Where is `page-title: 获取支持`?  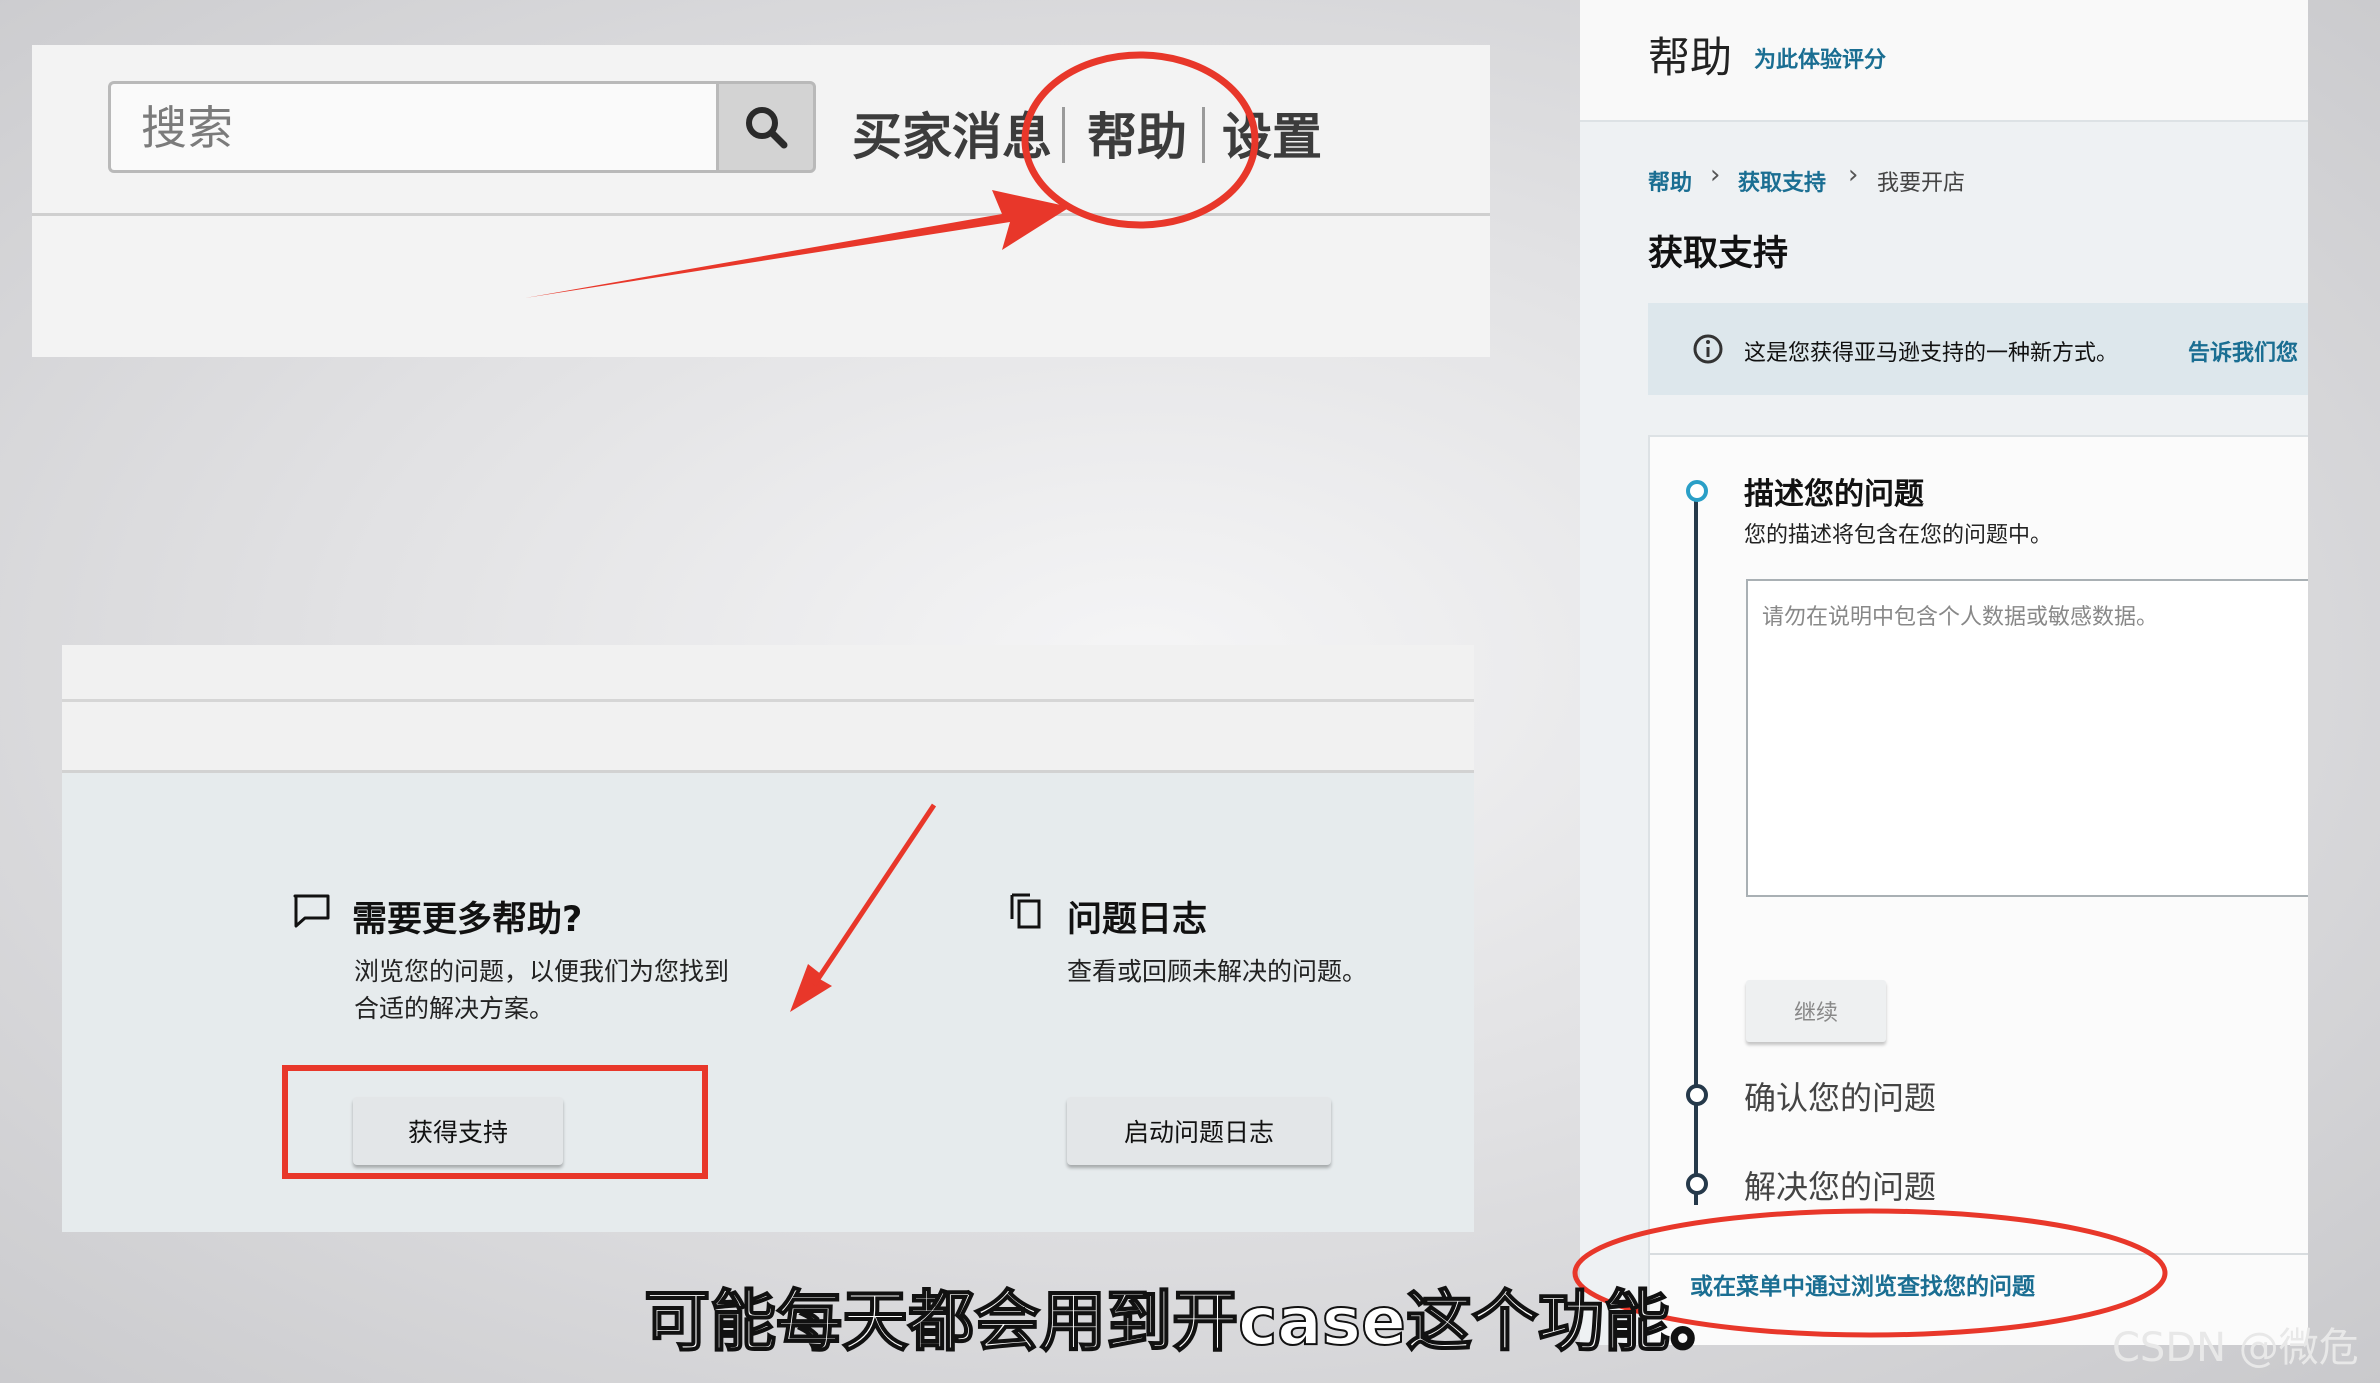 page-title: 获取支持 is located at coordinates (1718, 254).